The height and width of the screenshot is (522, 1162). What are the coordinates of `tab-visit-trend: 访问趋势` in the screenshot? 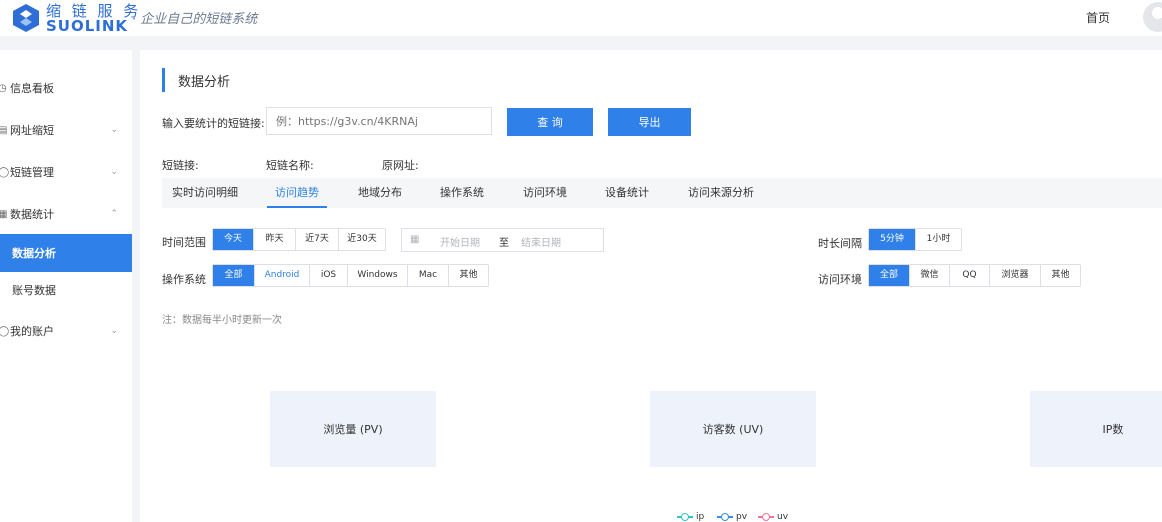 It's located at (297, 193).